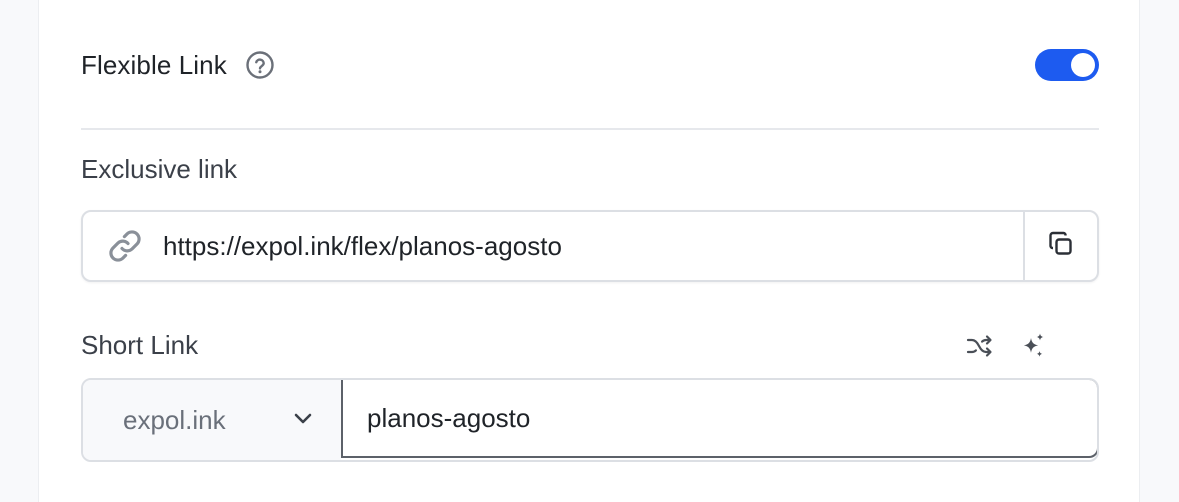 The height and width of the screenshot is (502, 1179). I want to click on short-link-actions, so click(1006, 346).